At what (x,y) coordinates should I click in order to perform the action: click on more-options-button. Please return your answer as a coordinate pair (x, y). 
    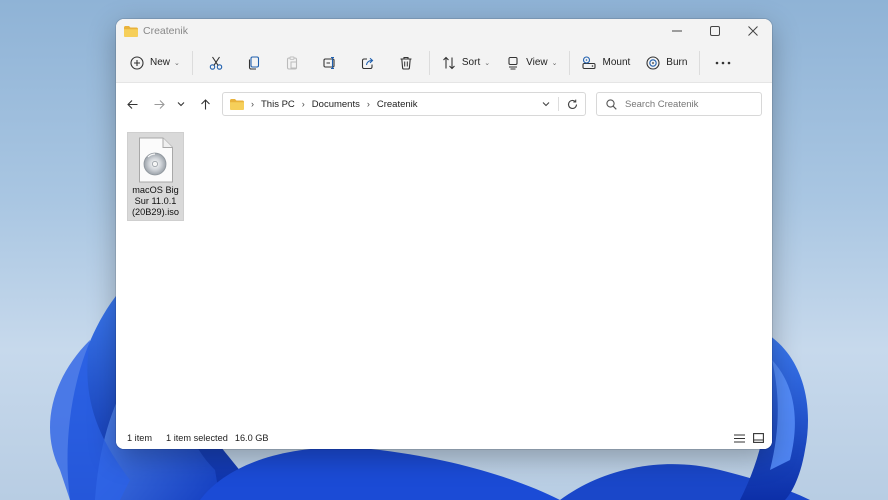
    Looking at the image, I should click on (723, 63).